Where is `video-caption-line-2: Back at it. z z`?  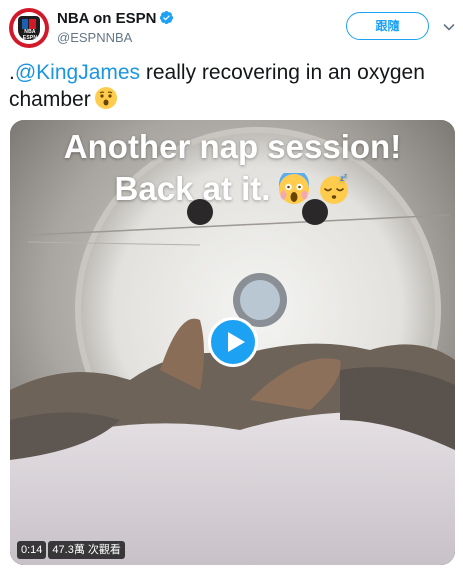
video-caption-line-2: Back at it. z z is located at coordinates (232, 188).